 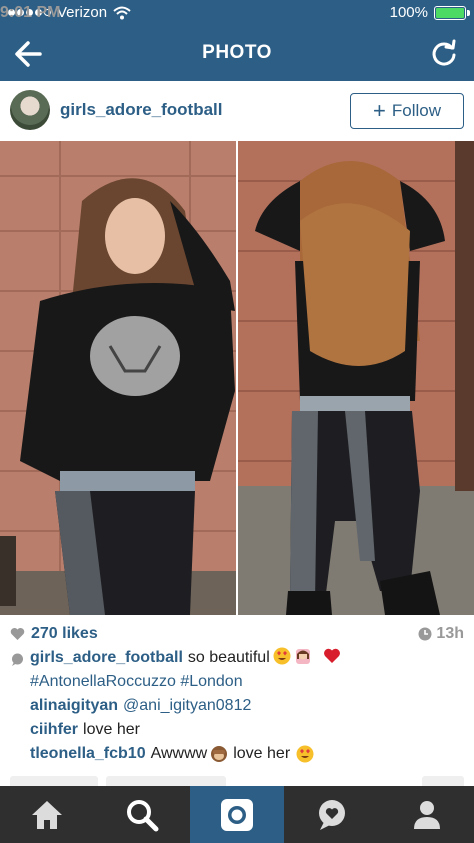 What do you see at coordinates (452, 12) in the screenshot?
I see `battery-icon` at bounding box center [452, 12].